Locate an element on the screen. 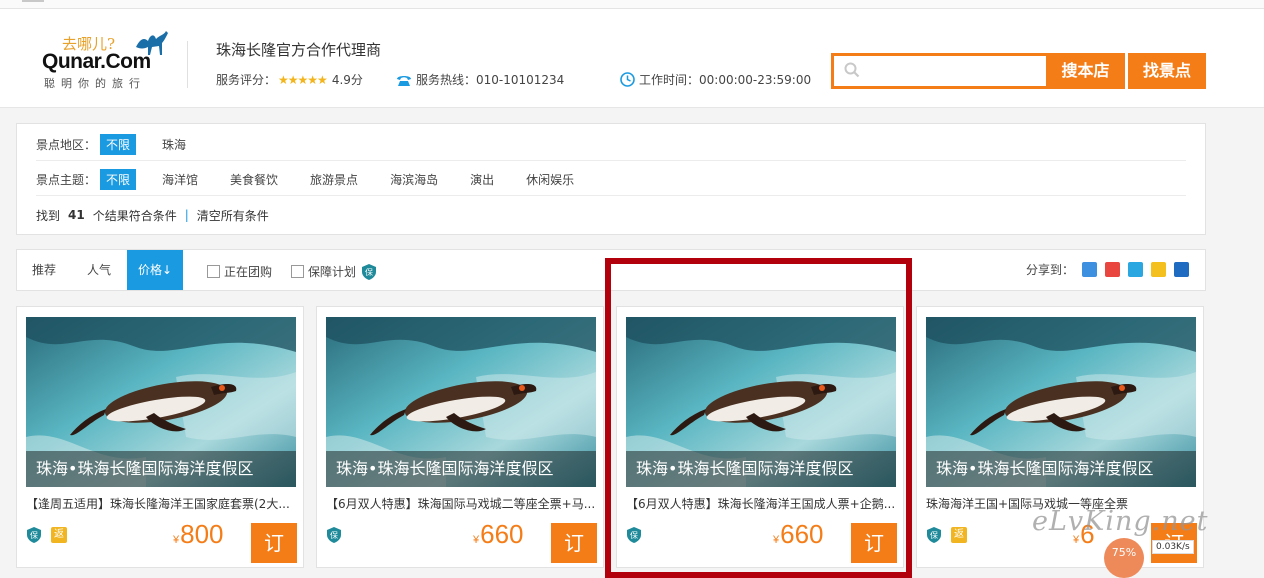 This screenshot has height=578, width=1264. renren-icon is located at coordinates (1181, 269).